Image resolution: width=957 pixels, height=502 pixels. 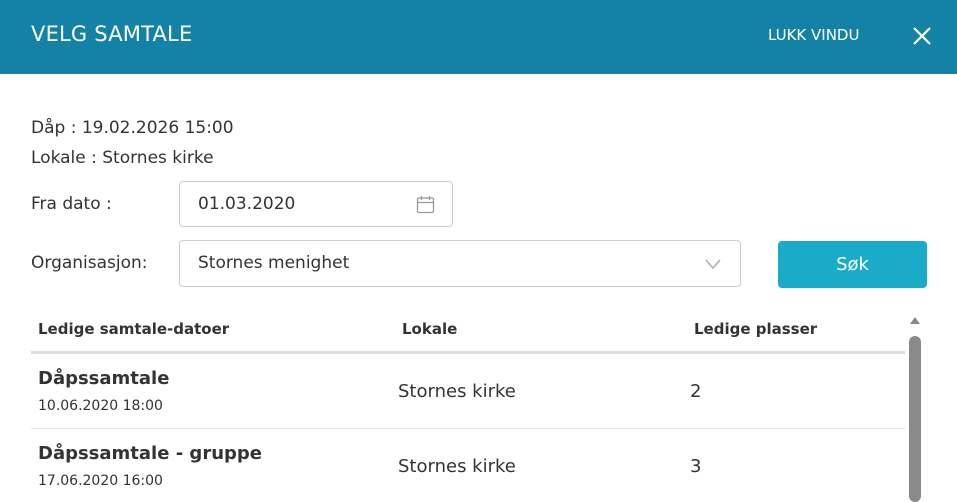 I want to click on table-scrollbar, so click(x=915, y=407).